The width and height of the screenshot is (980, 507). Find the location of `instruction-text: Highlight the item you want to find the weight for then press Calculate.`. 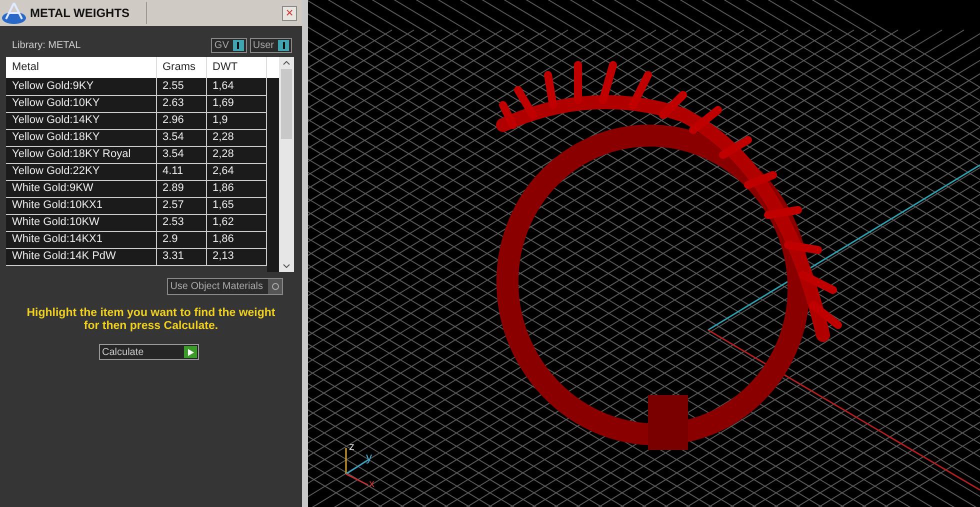

instruction-text: Highlight the item you want to find the weight for then press Calculate. is located at coordinates (151, 320).